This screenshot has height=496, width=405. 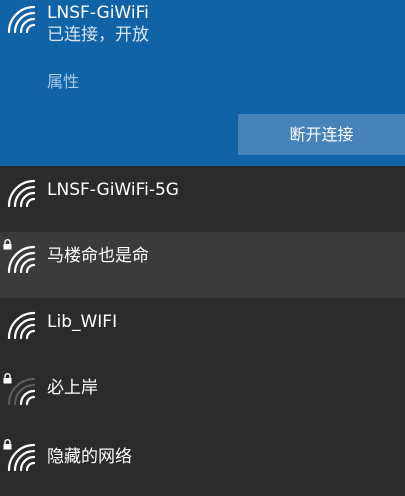 I want to click on network-name: 马楼命也是命, so click(x=98, y=256).